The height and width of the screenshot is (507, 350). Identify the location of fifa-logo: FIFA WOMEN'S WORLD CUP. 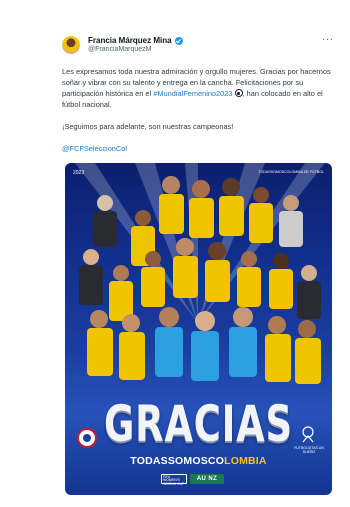
(174, 479).